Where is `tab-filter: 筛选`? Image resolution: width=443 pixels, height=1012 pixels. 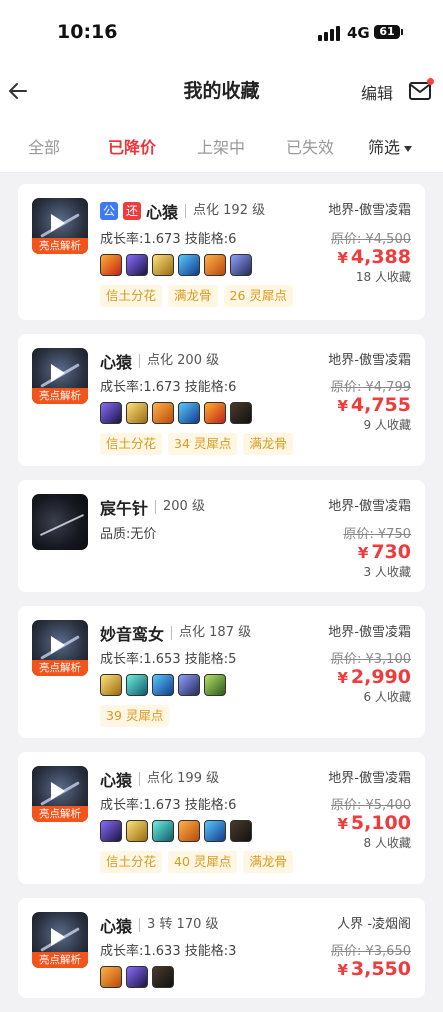 tab-filter: 筛选 is located at coordinates (390, 146).